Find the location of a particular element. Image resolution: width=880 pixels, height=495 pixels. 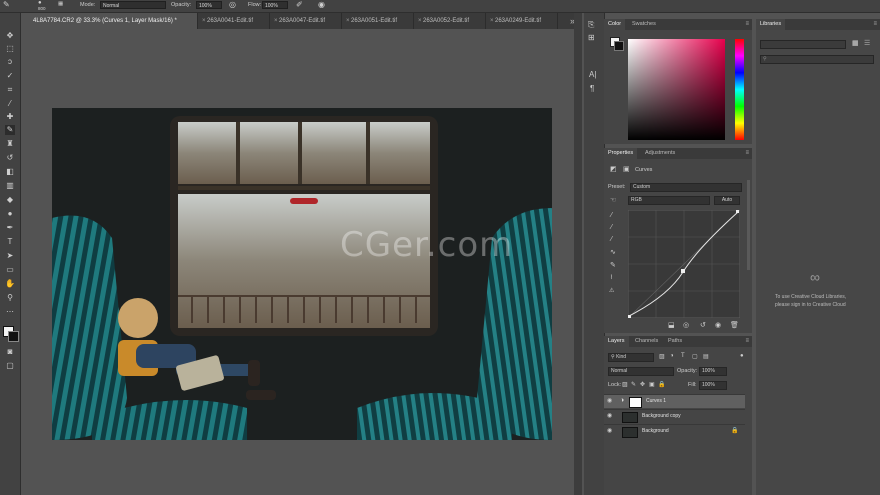

filter-shape-icon: ▢ is located at coordinates (695, 356).